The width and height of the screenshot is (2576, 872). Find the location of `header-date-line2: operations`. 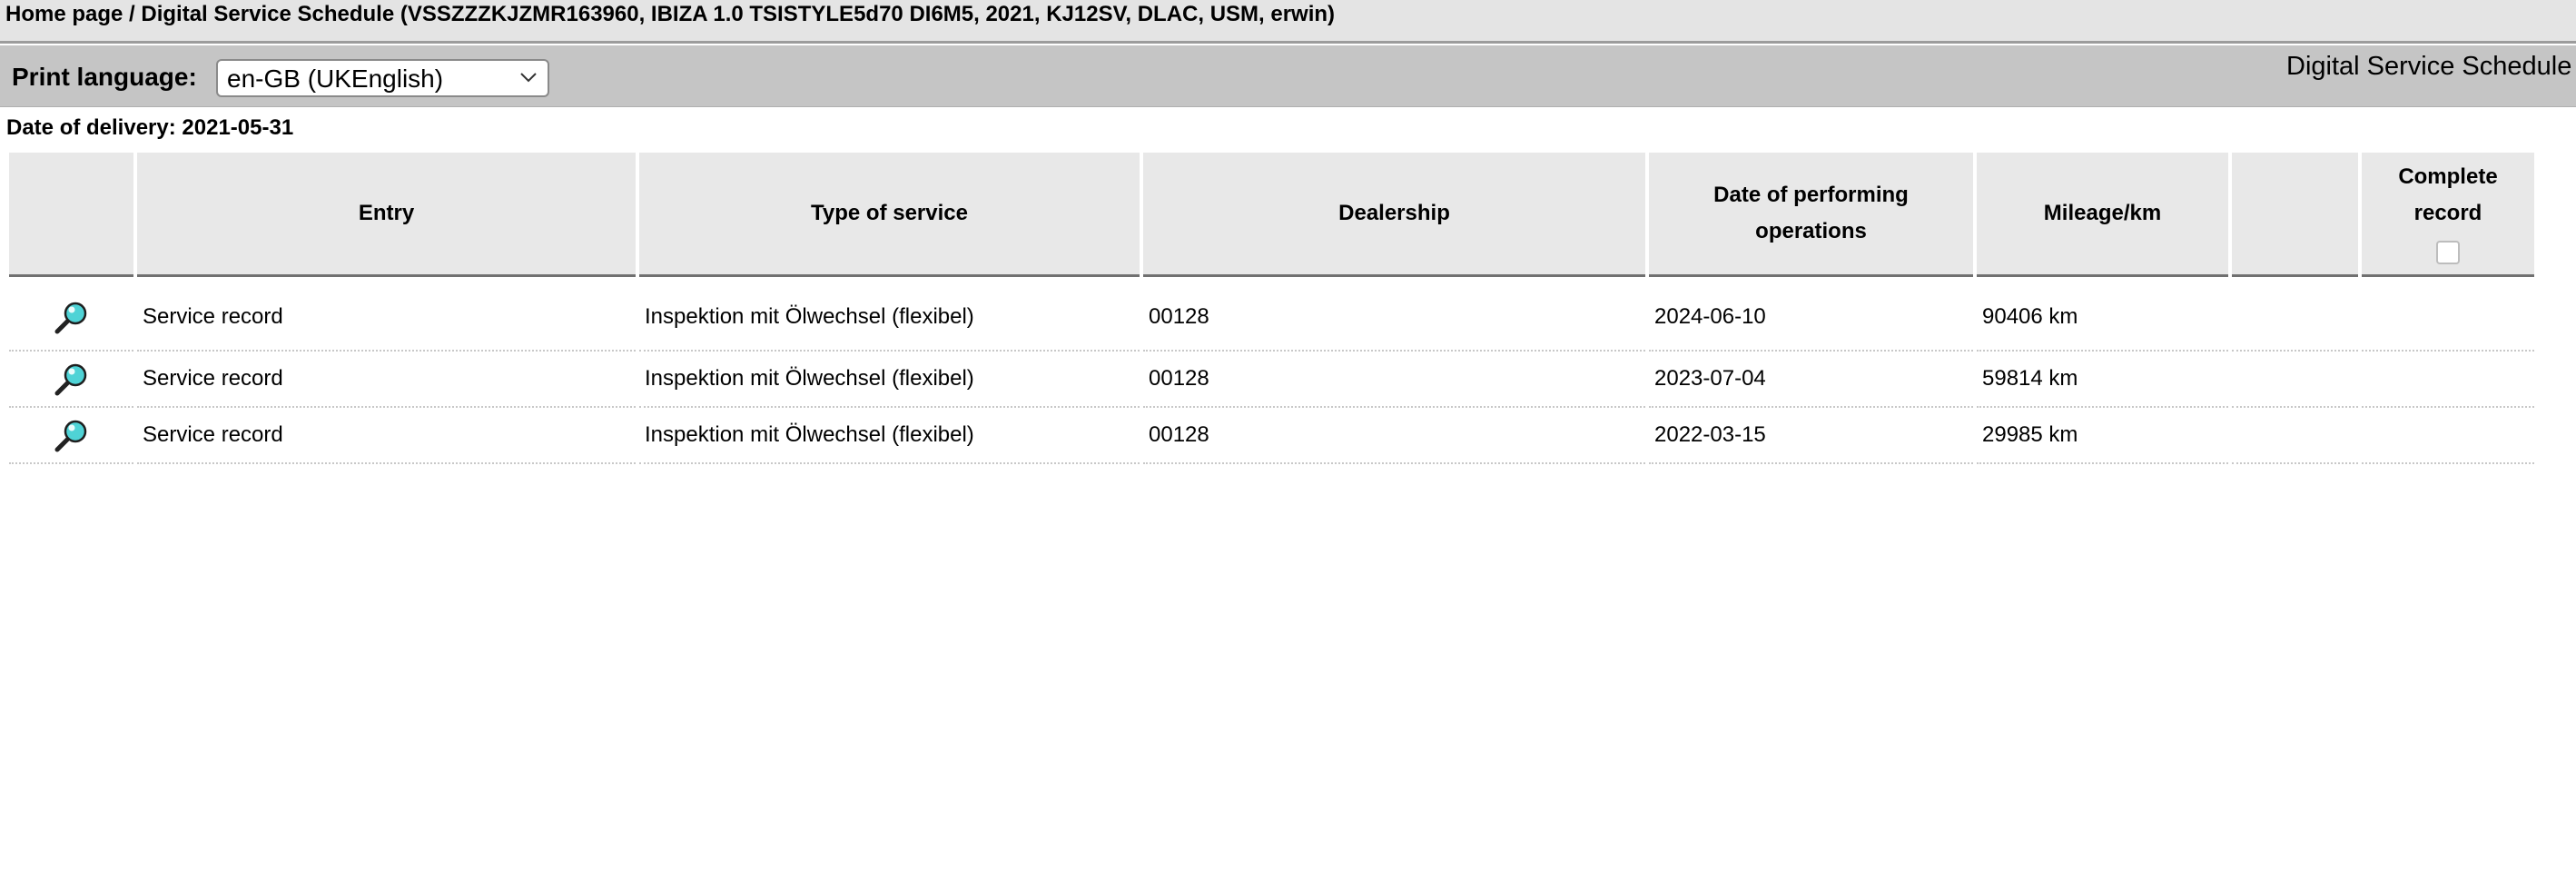

header-date-line2: operations is located at coordinates (1811, 231).